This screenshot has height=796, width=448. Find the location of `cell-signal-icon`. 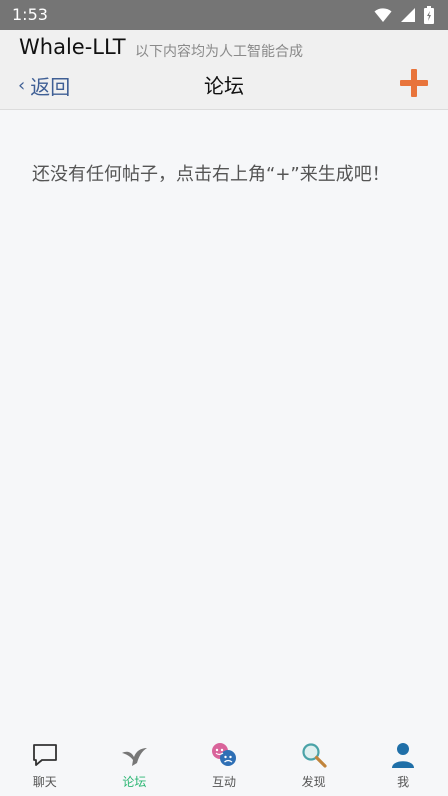

cell-signal-icon is located at coordinates (408, 15).